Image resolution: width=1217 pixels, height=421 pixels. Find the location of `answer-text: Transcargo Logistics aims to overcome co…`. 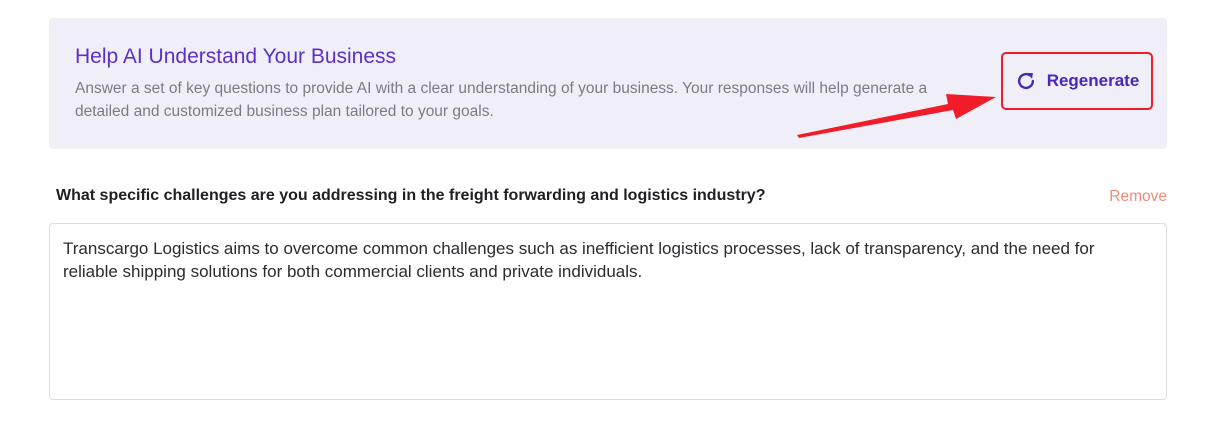

answer-text: Transcargo Logistics aims to overcome co… is located at coordinates (579, 260).